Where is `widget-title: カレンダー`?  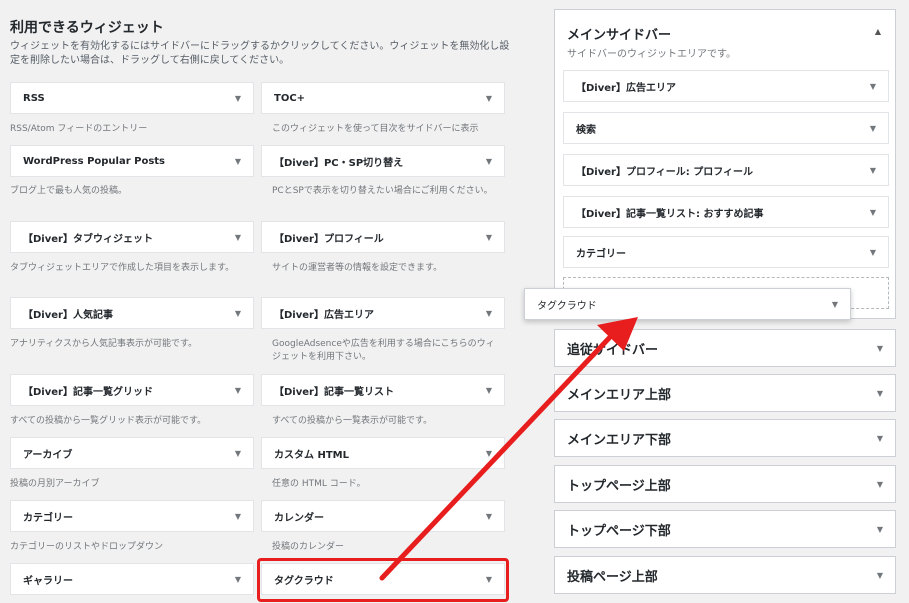
widget-title: カレンダー is located at coordinates (299, 518).